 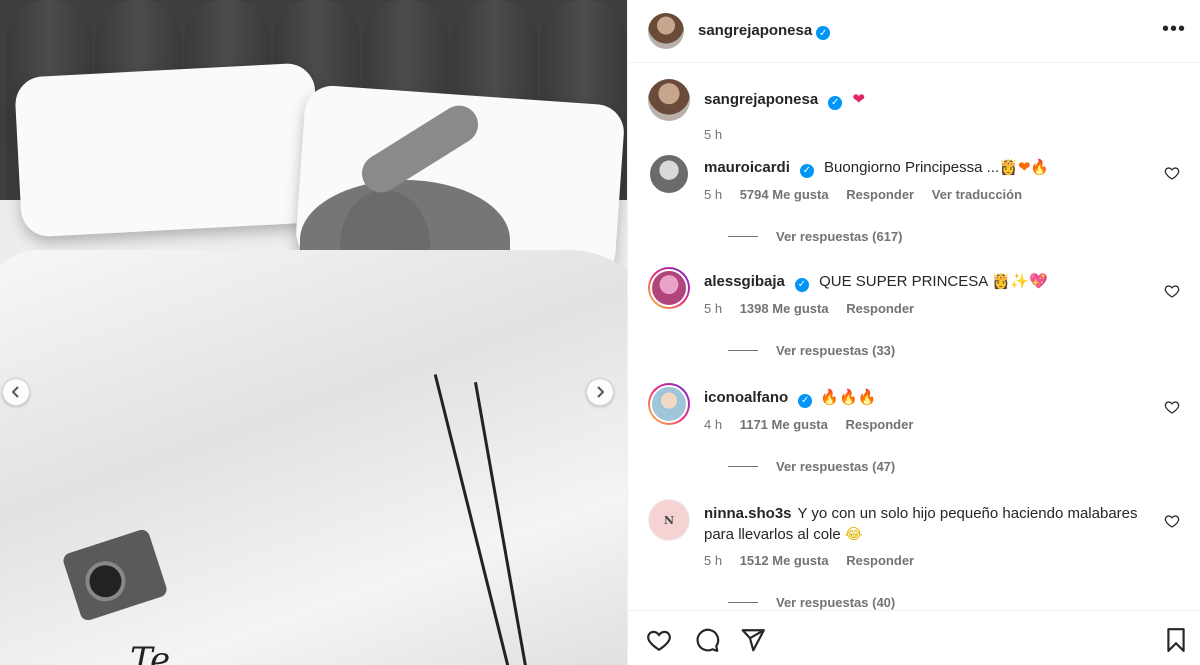 I want to click on view-replies-label: Ver respuestas (47), so click(x=836, y=466).